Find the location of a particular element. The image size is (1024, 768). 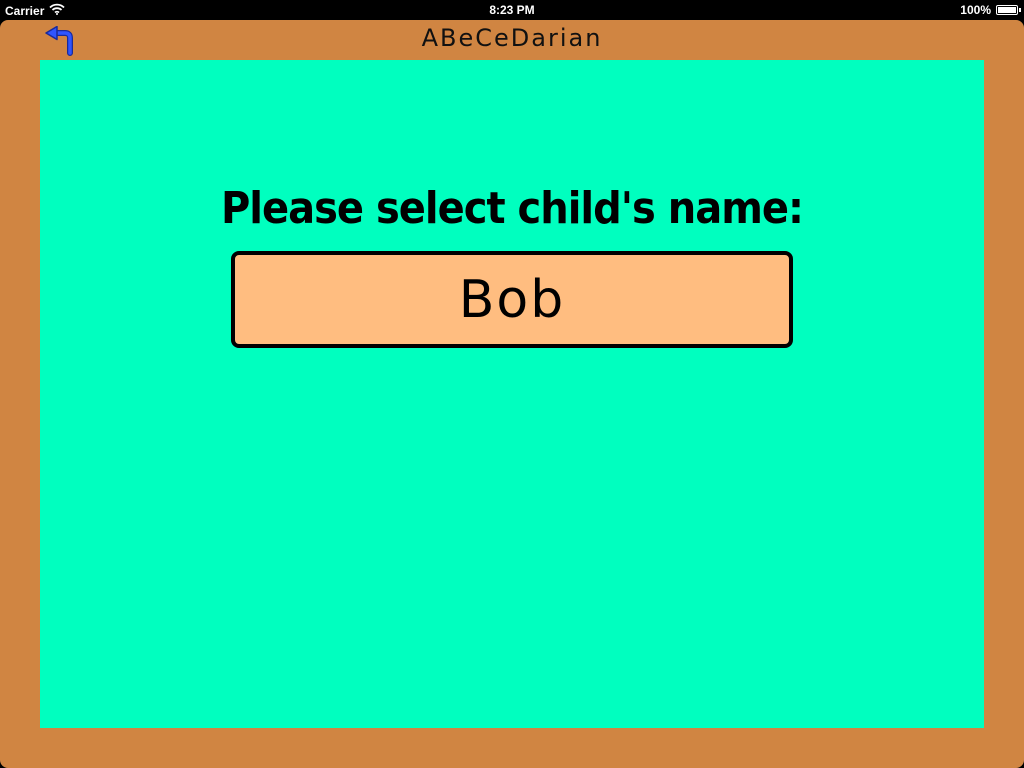

status-bar: Carrier 8:23 PM 100% is located at coordinates (512, 10).